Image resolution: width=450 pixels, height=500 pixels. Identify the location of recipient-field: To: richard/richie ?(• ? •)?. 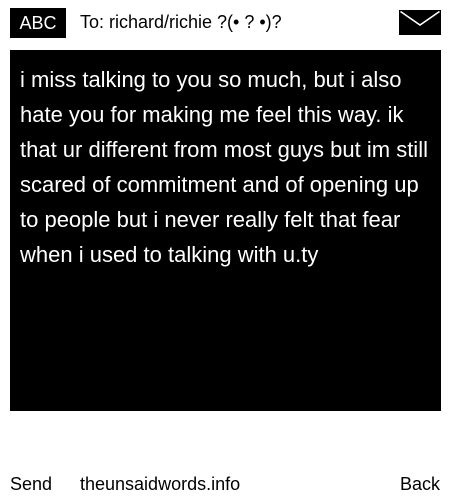
(181, 22).